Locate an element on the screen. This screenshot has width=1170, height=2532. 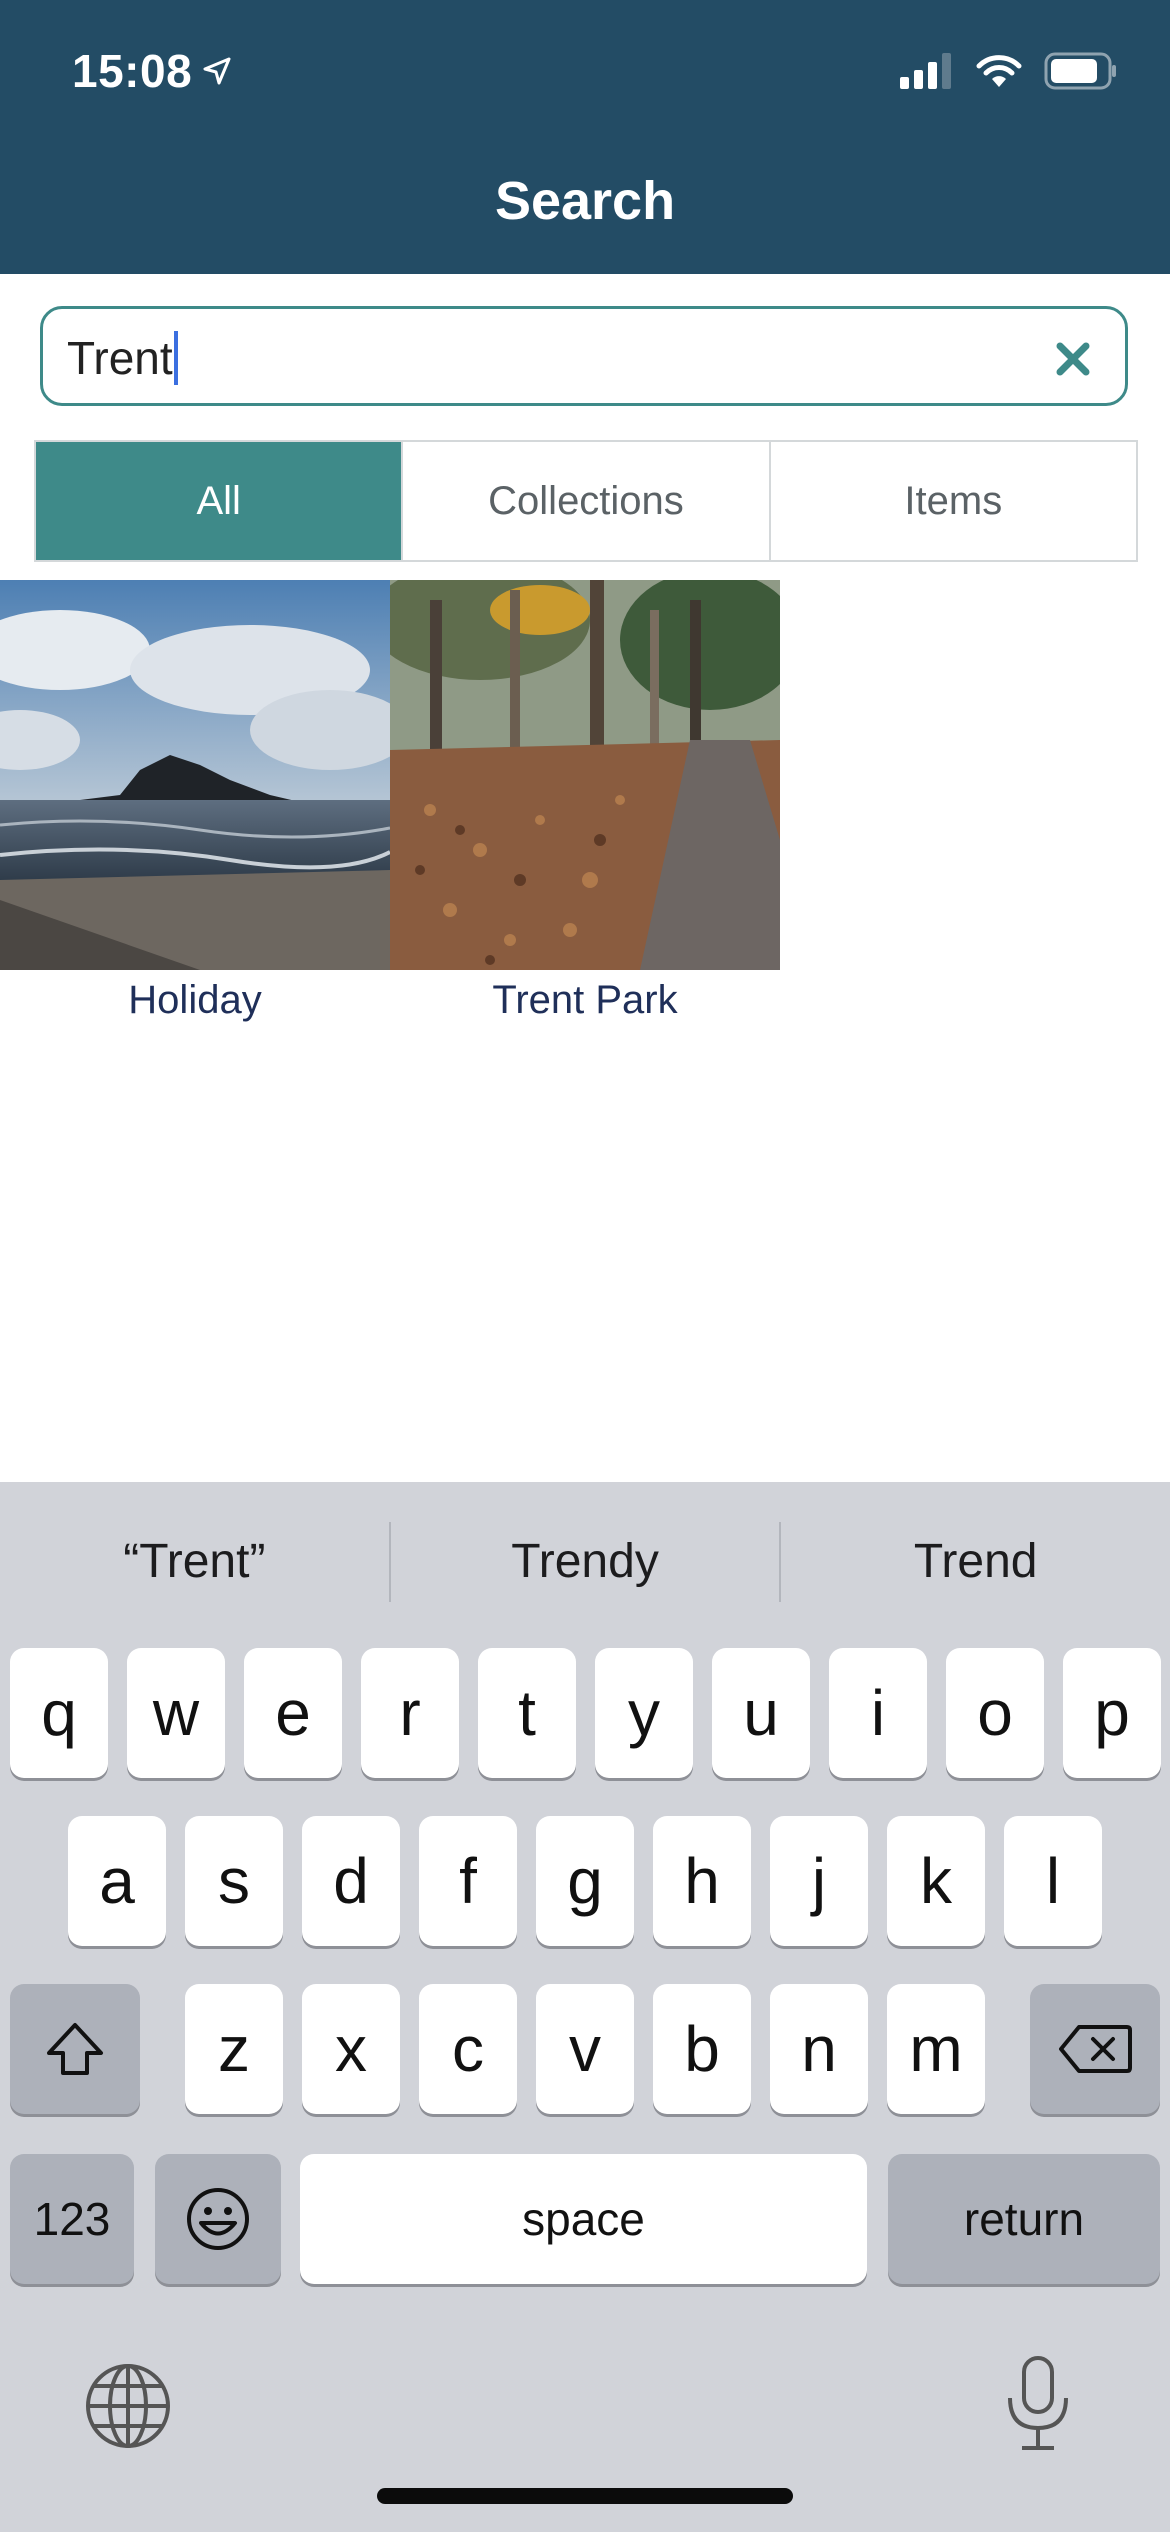
tab-items: Items is located at coordinates (953, 501).